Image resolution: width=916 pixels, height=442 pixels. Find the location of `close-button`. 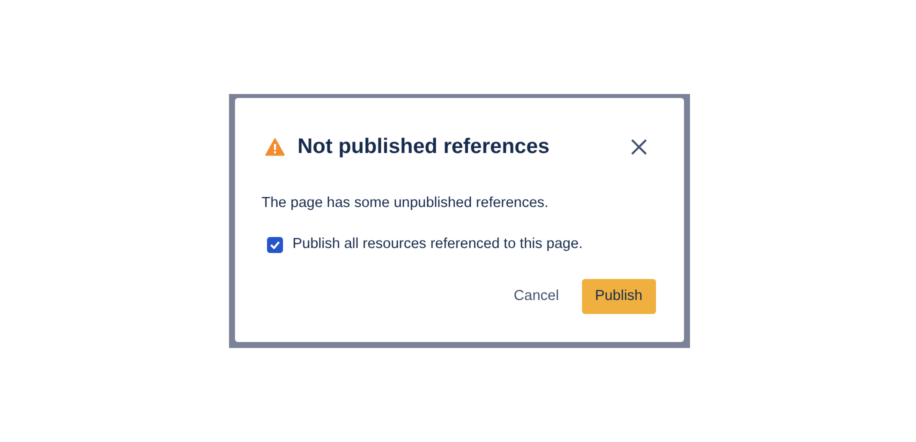

close-button is located at coordinates (639, 147).